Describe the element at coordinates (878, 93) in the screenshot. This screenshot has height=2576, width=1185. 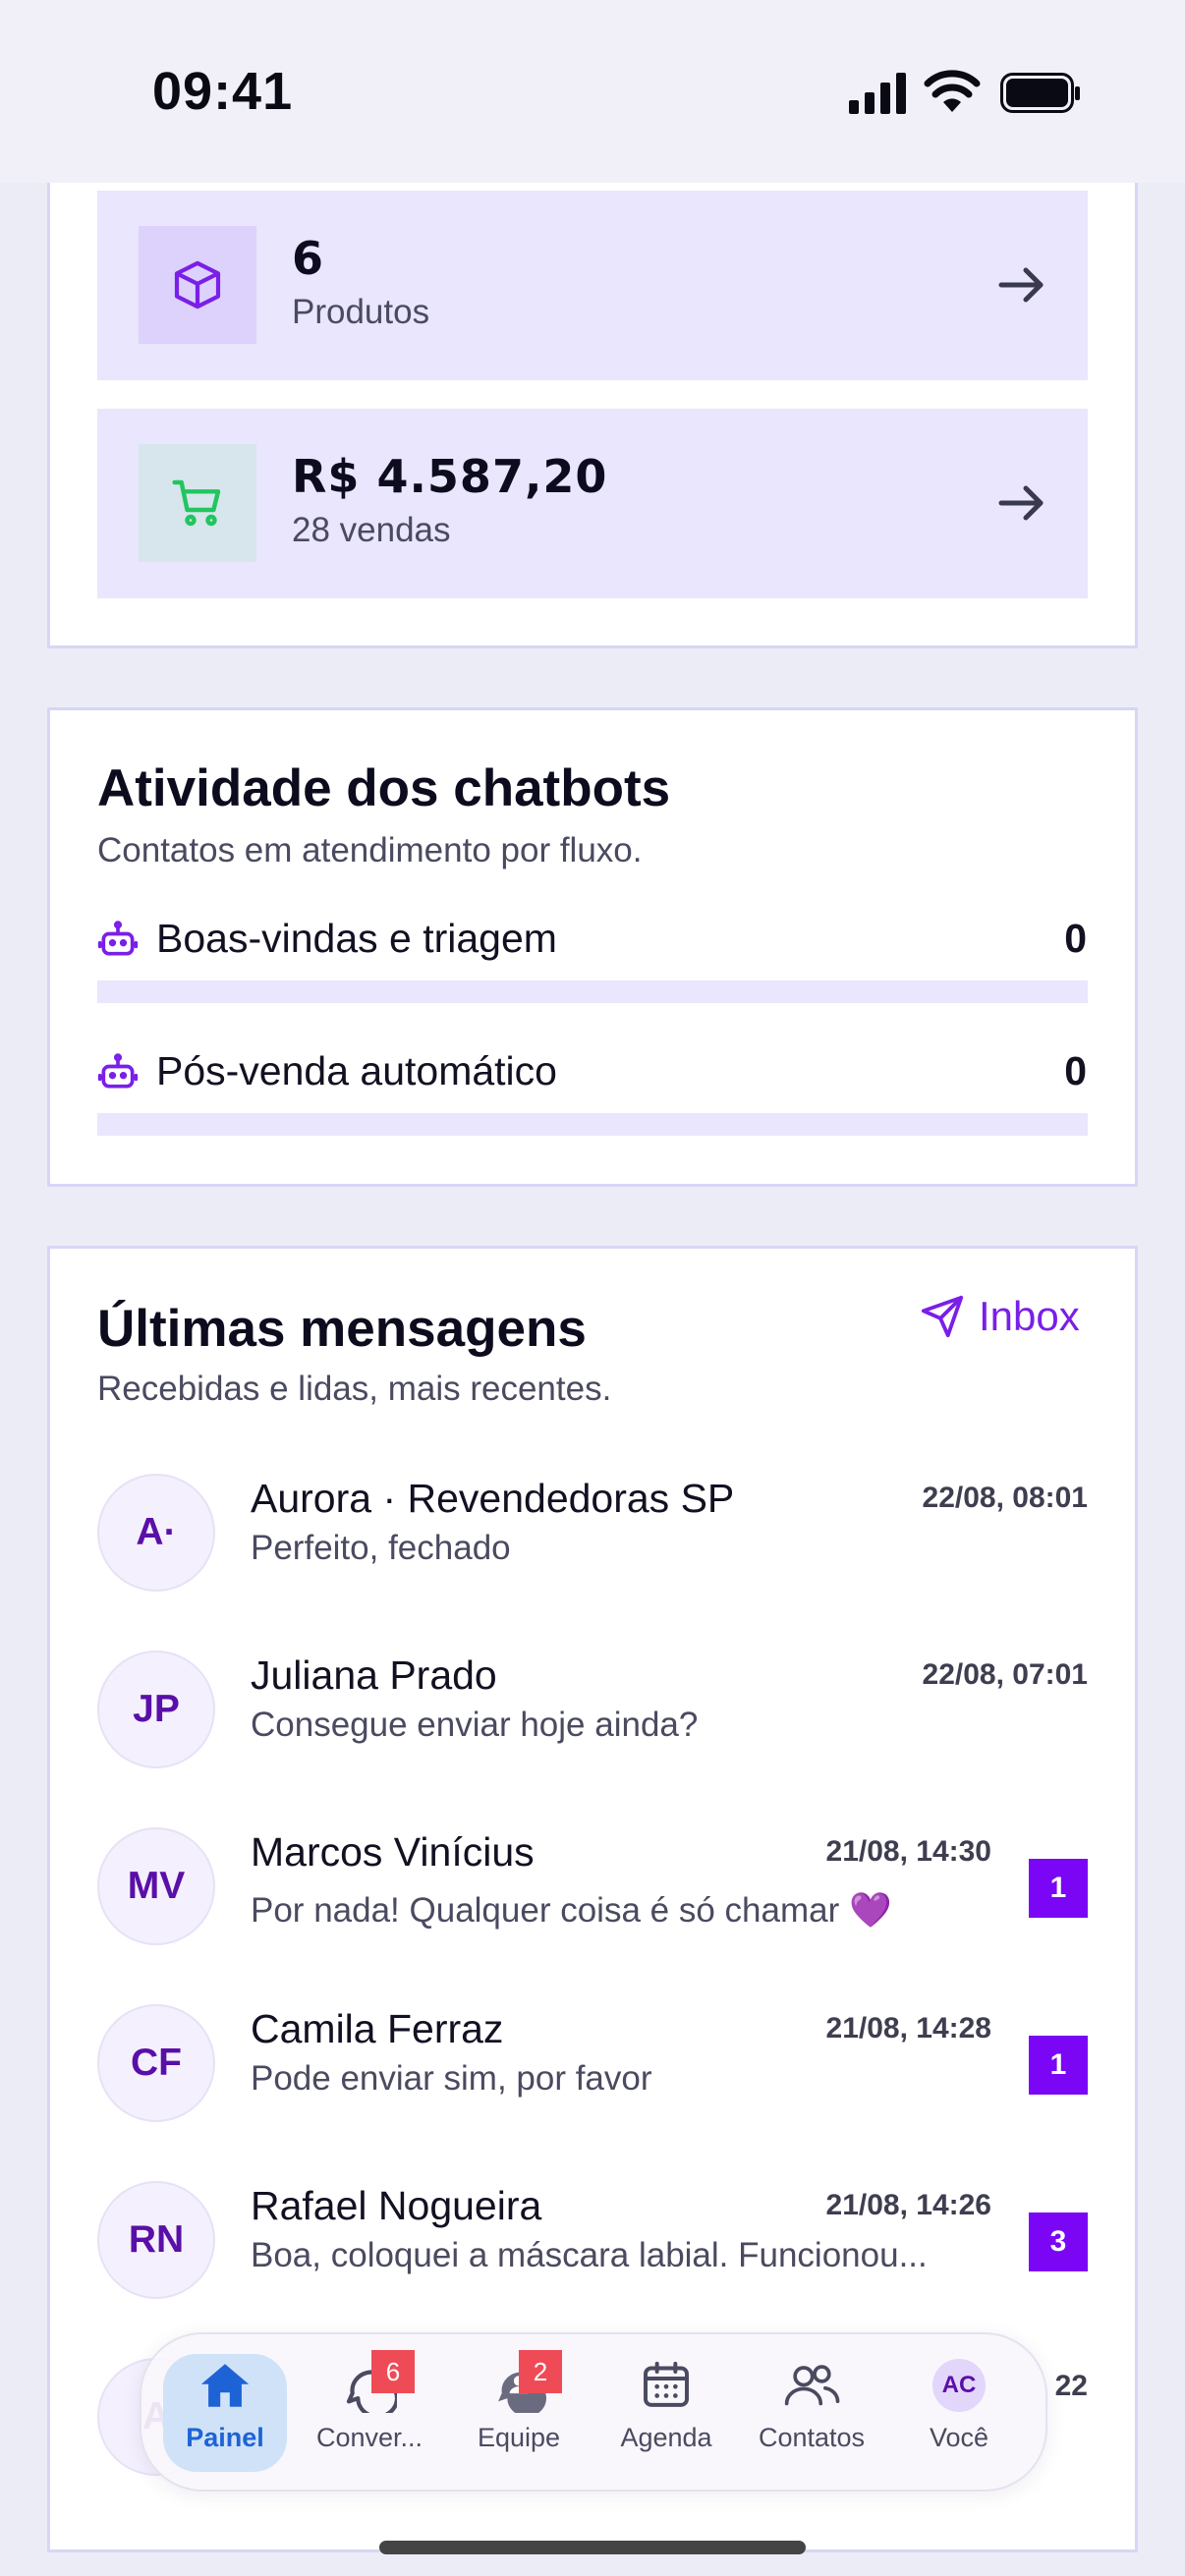
I see `signal-icon` at that location.